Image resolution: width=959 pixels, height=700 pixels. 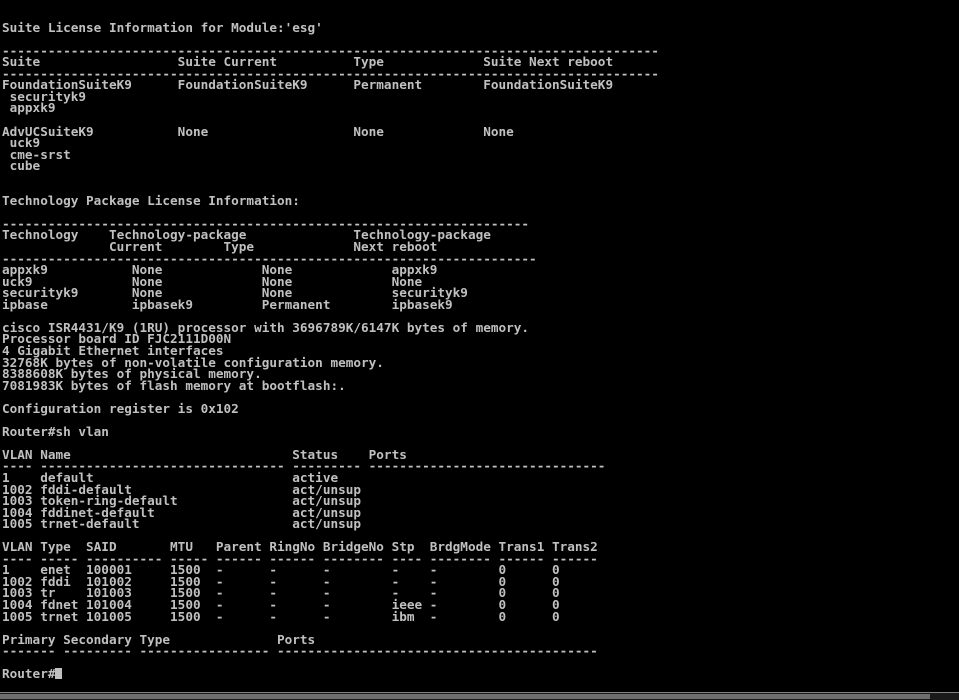 I want to click on prompt-line: Router#, so click(x=330, y=674).